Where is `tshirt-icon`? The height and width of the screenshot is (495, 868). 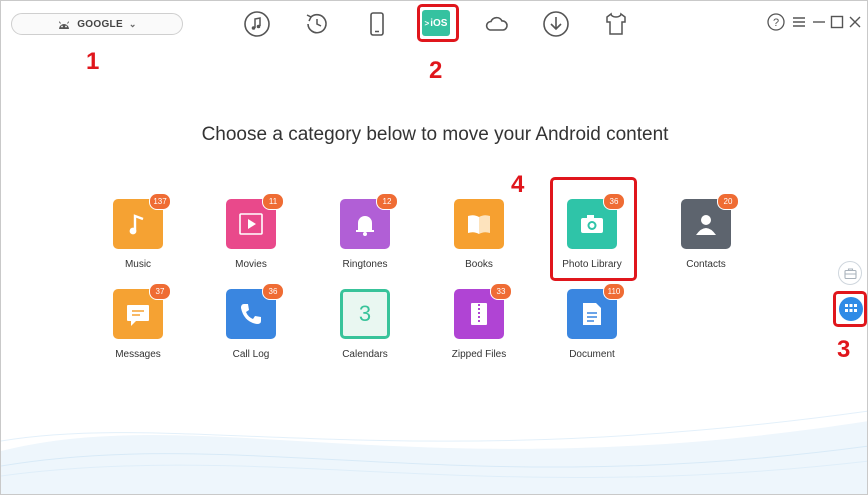
tshirt-icon is located at coordinates (616, 24).